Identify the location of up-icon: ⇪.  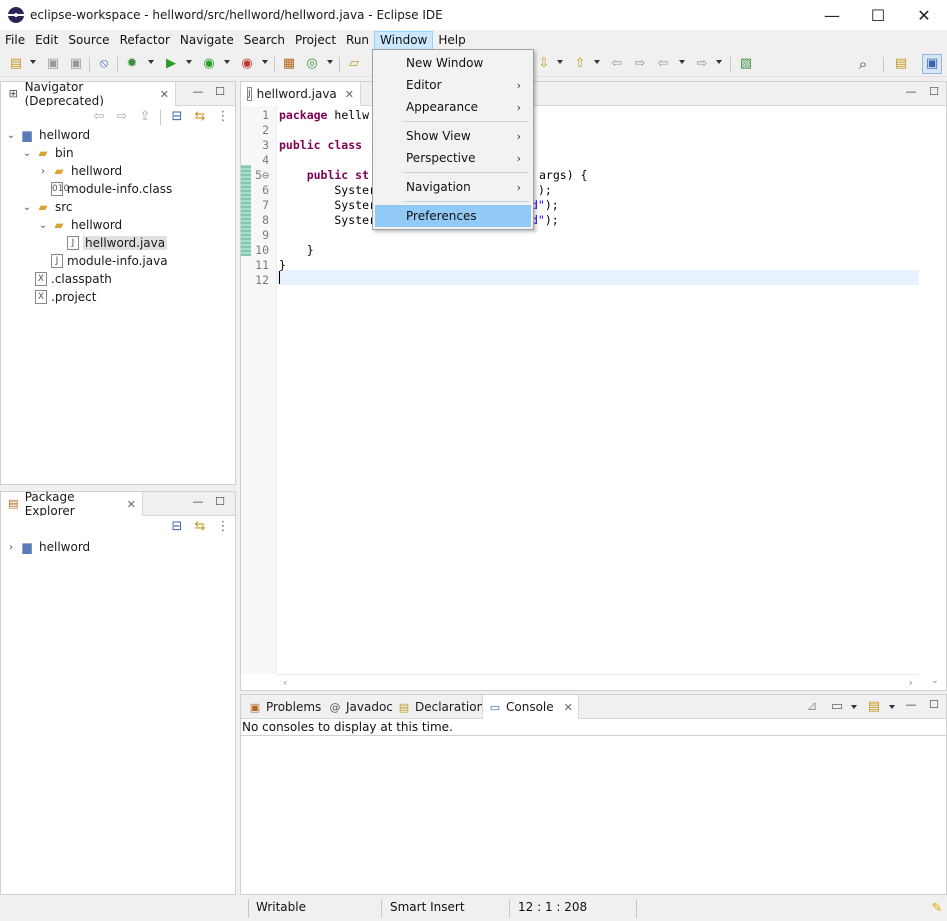
(145, 117).